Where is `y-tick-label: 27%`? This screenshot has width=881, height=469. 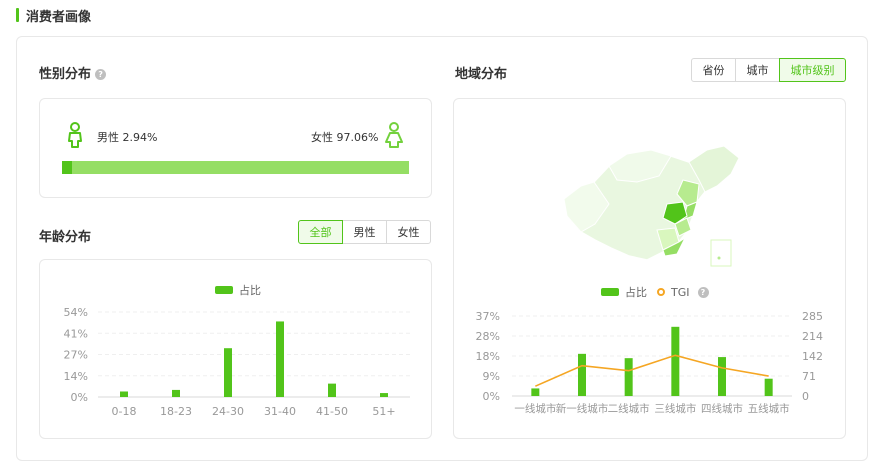
y-tick-label: 27% is located at coordinates (76, 355).